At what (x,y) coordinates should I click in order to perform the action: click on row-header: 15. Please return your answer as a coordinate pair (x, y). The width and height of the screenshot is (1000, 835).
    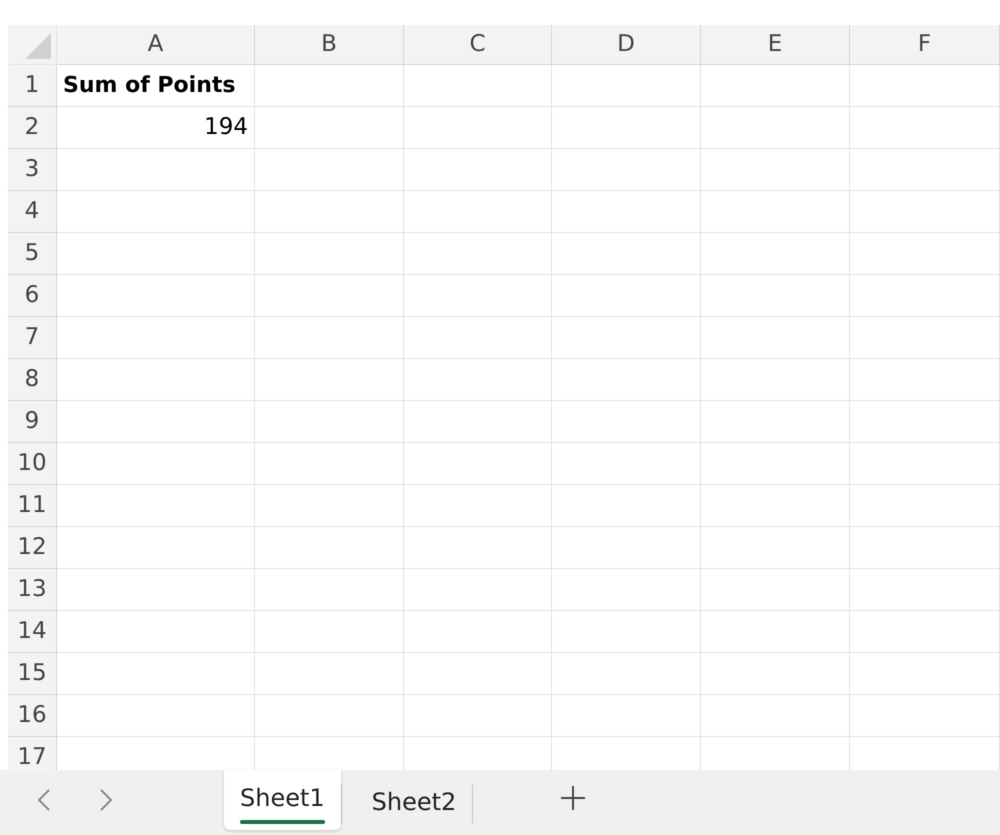
    Looking at the image, I should click on (32, 674).